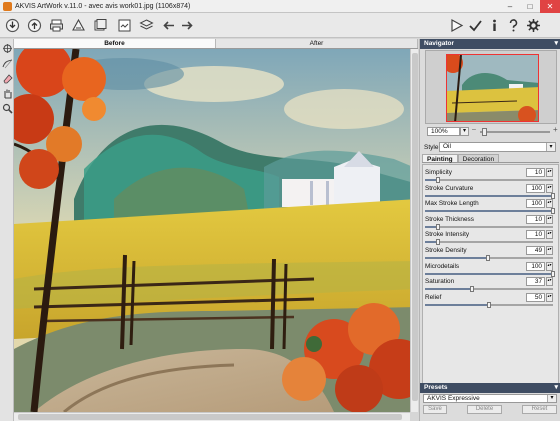 This screenshot has height=421, width=560. I want to click on navigator-title: Navigator, so click(439, 43).